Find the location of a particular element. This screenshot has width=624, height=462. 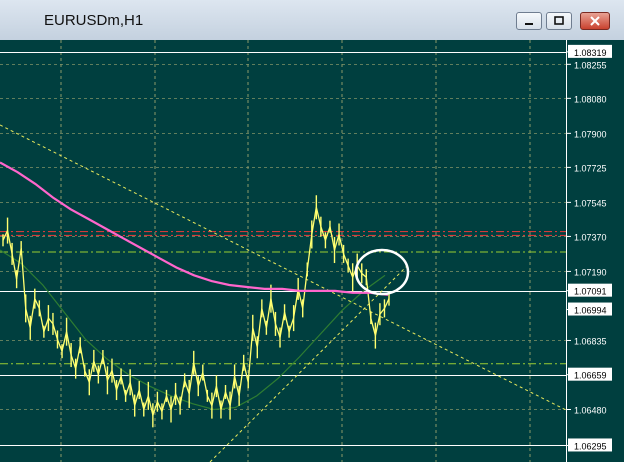

maximize-button is located at coordinates (559, 21).